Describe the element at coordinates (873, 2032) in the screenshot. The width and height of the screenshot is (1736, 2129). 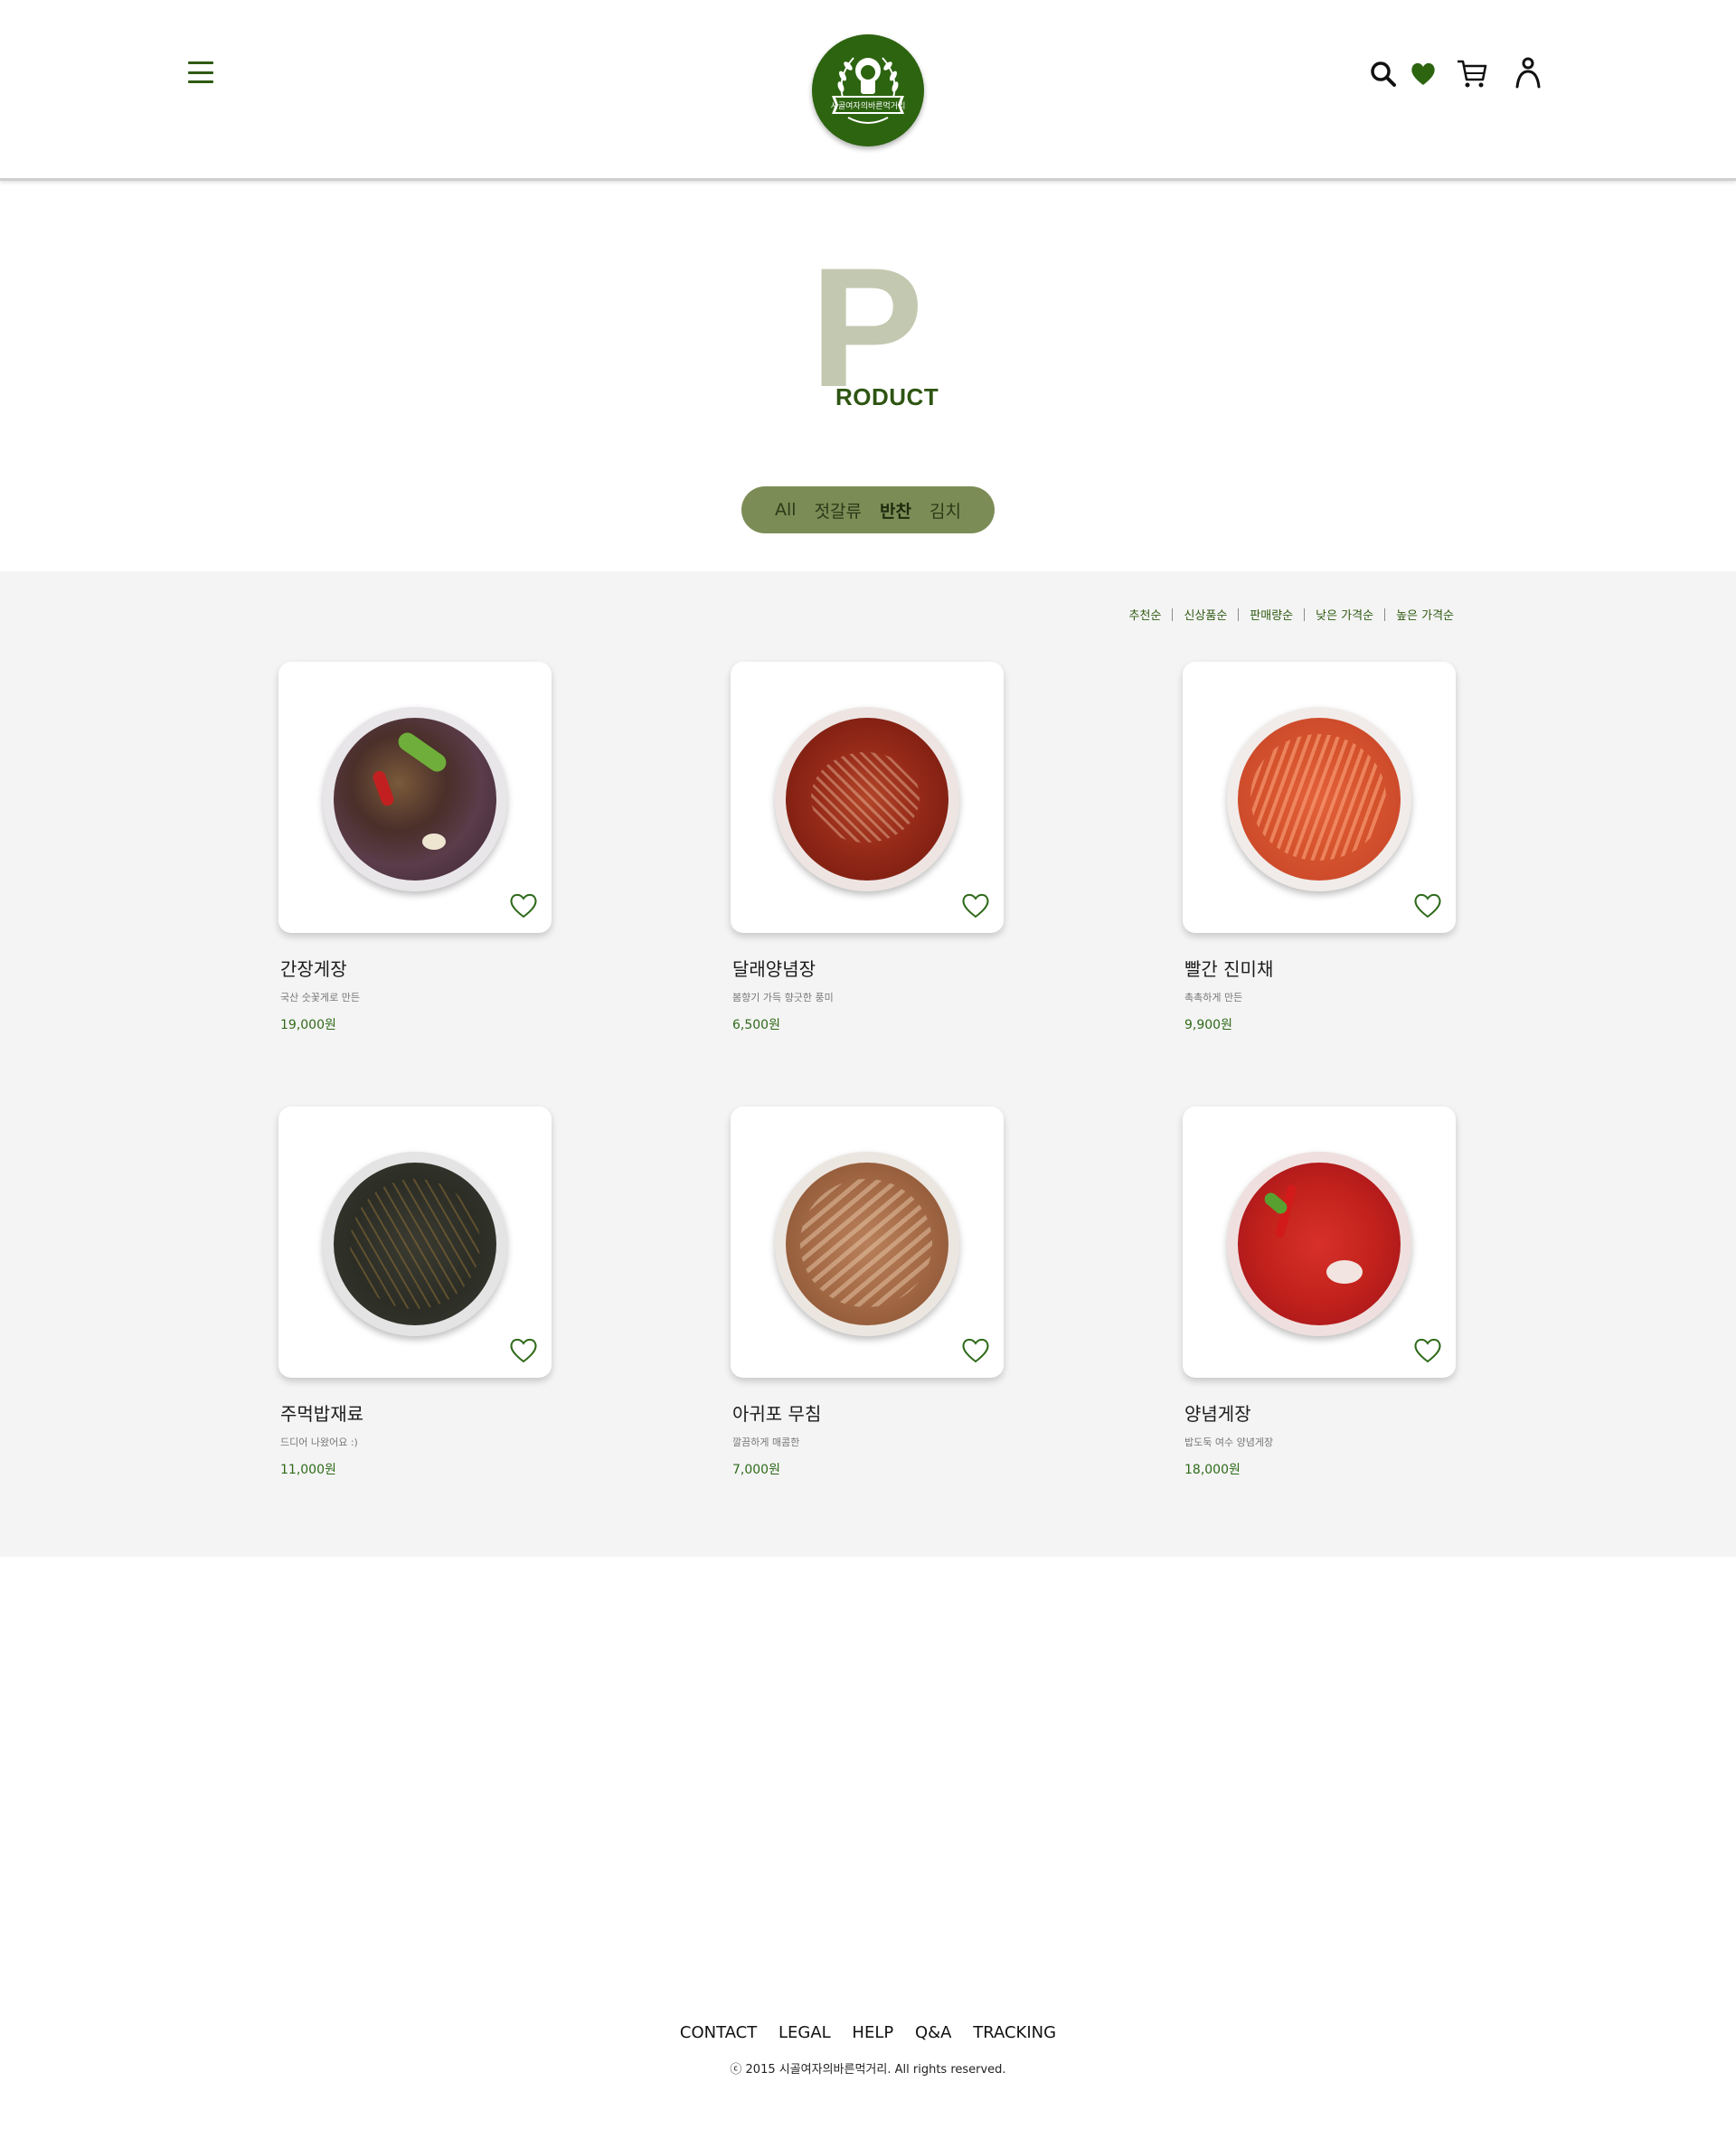
I see `footer-link-help: HELP` at that location.